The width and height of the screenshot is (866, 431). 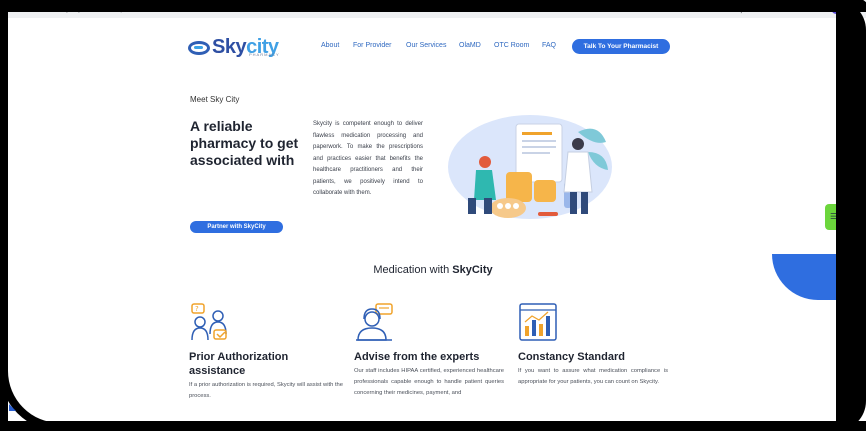 What do you see at coordinates (621, 46) in the screenshot?
I see `talk-to-pharmacist-button: Talk To Your Pharmacist` at bounding box center [621, 46].